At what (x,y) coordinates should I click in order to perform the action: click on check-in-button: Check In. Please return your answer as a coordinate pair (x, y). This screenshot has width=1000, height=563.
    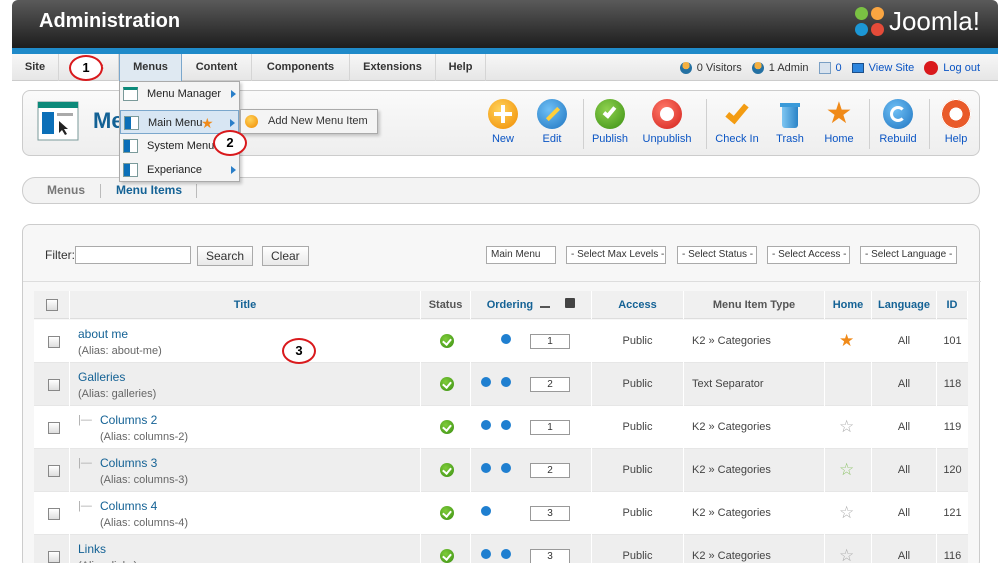
    Looking at the image, I should click on (737, 122).